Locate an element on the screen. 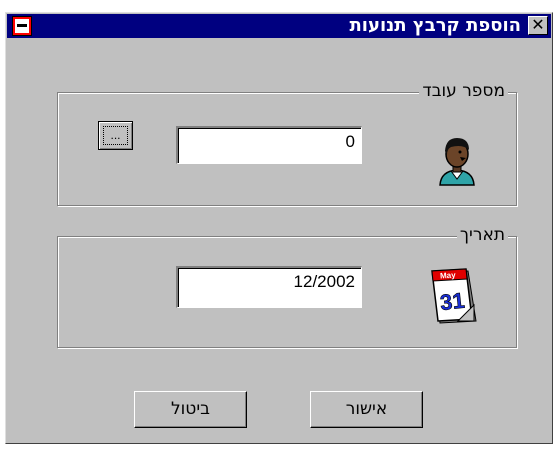  close-icon: ✕ is located at coordinates (538, 24).